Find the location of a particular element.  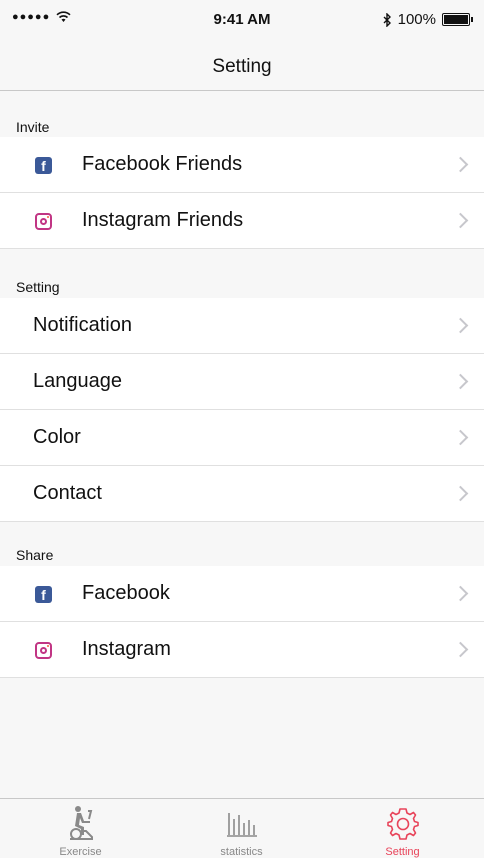

list-item-language: Language is located at coordinates (242, 382).